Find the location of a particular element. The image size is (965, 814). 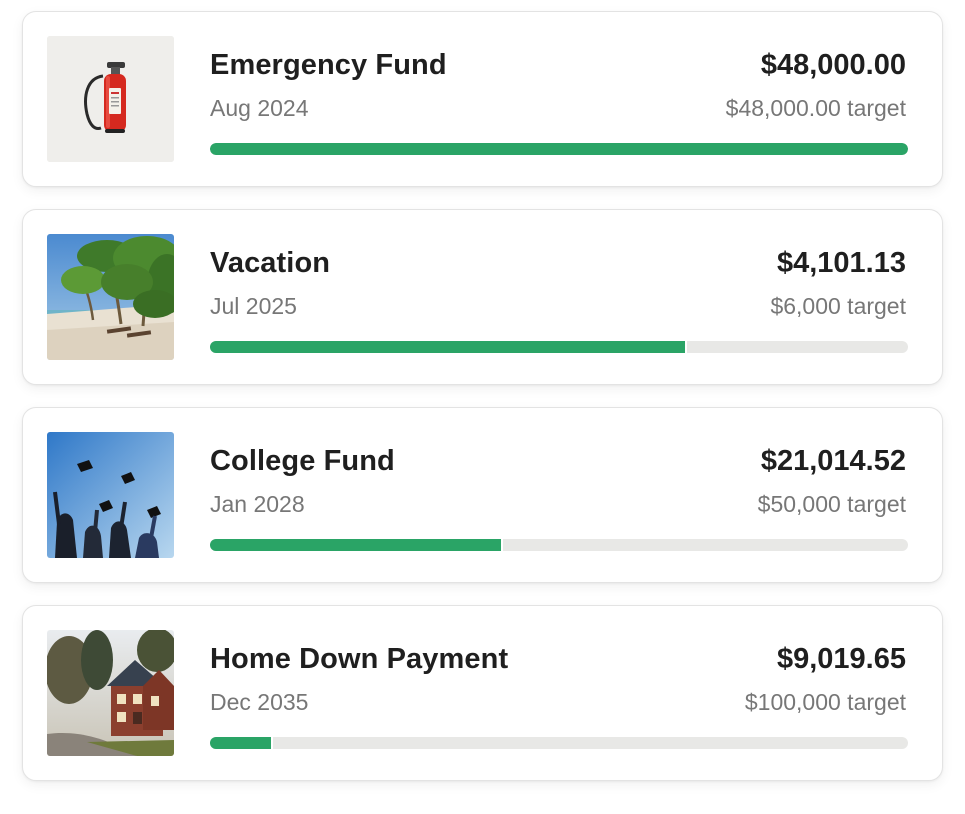

goal-name: College Fund is located at coordinates (302, 461).